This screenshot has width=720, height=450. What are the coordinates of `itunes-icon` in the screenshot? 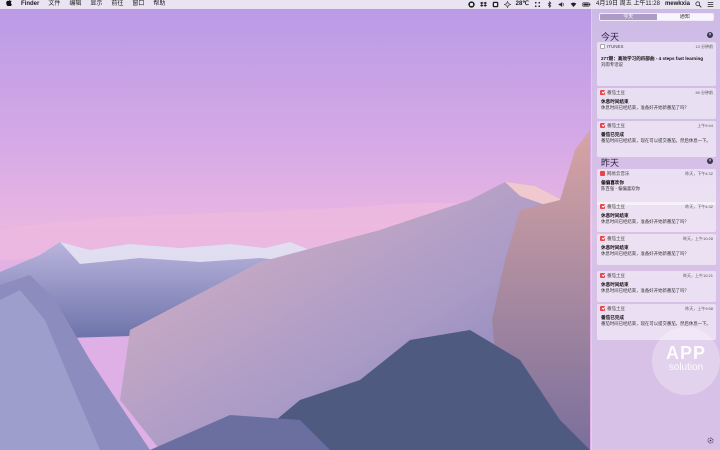 It's located at (602, 46).